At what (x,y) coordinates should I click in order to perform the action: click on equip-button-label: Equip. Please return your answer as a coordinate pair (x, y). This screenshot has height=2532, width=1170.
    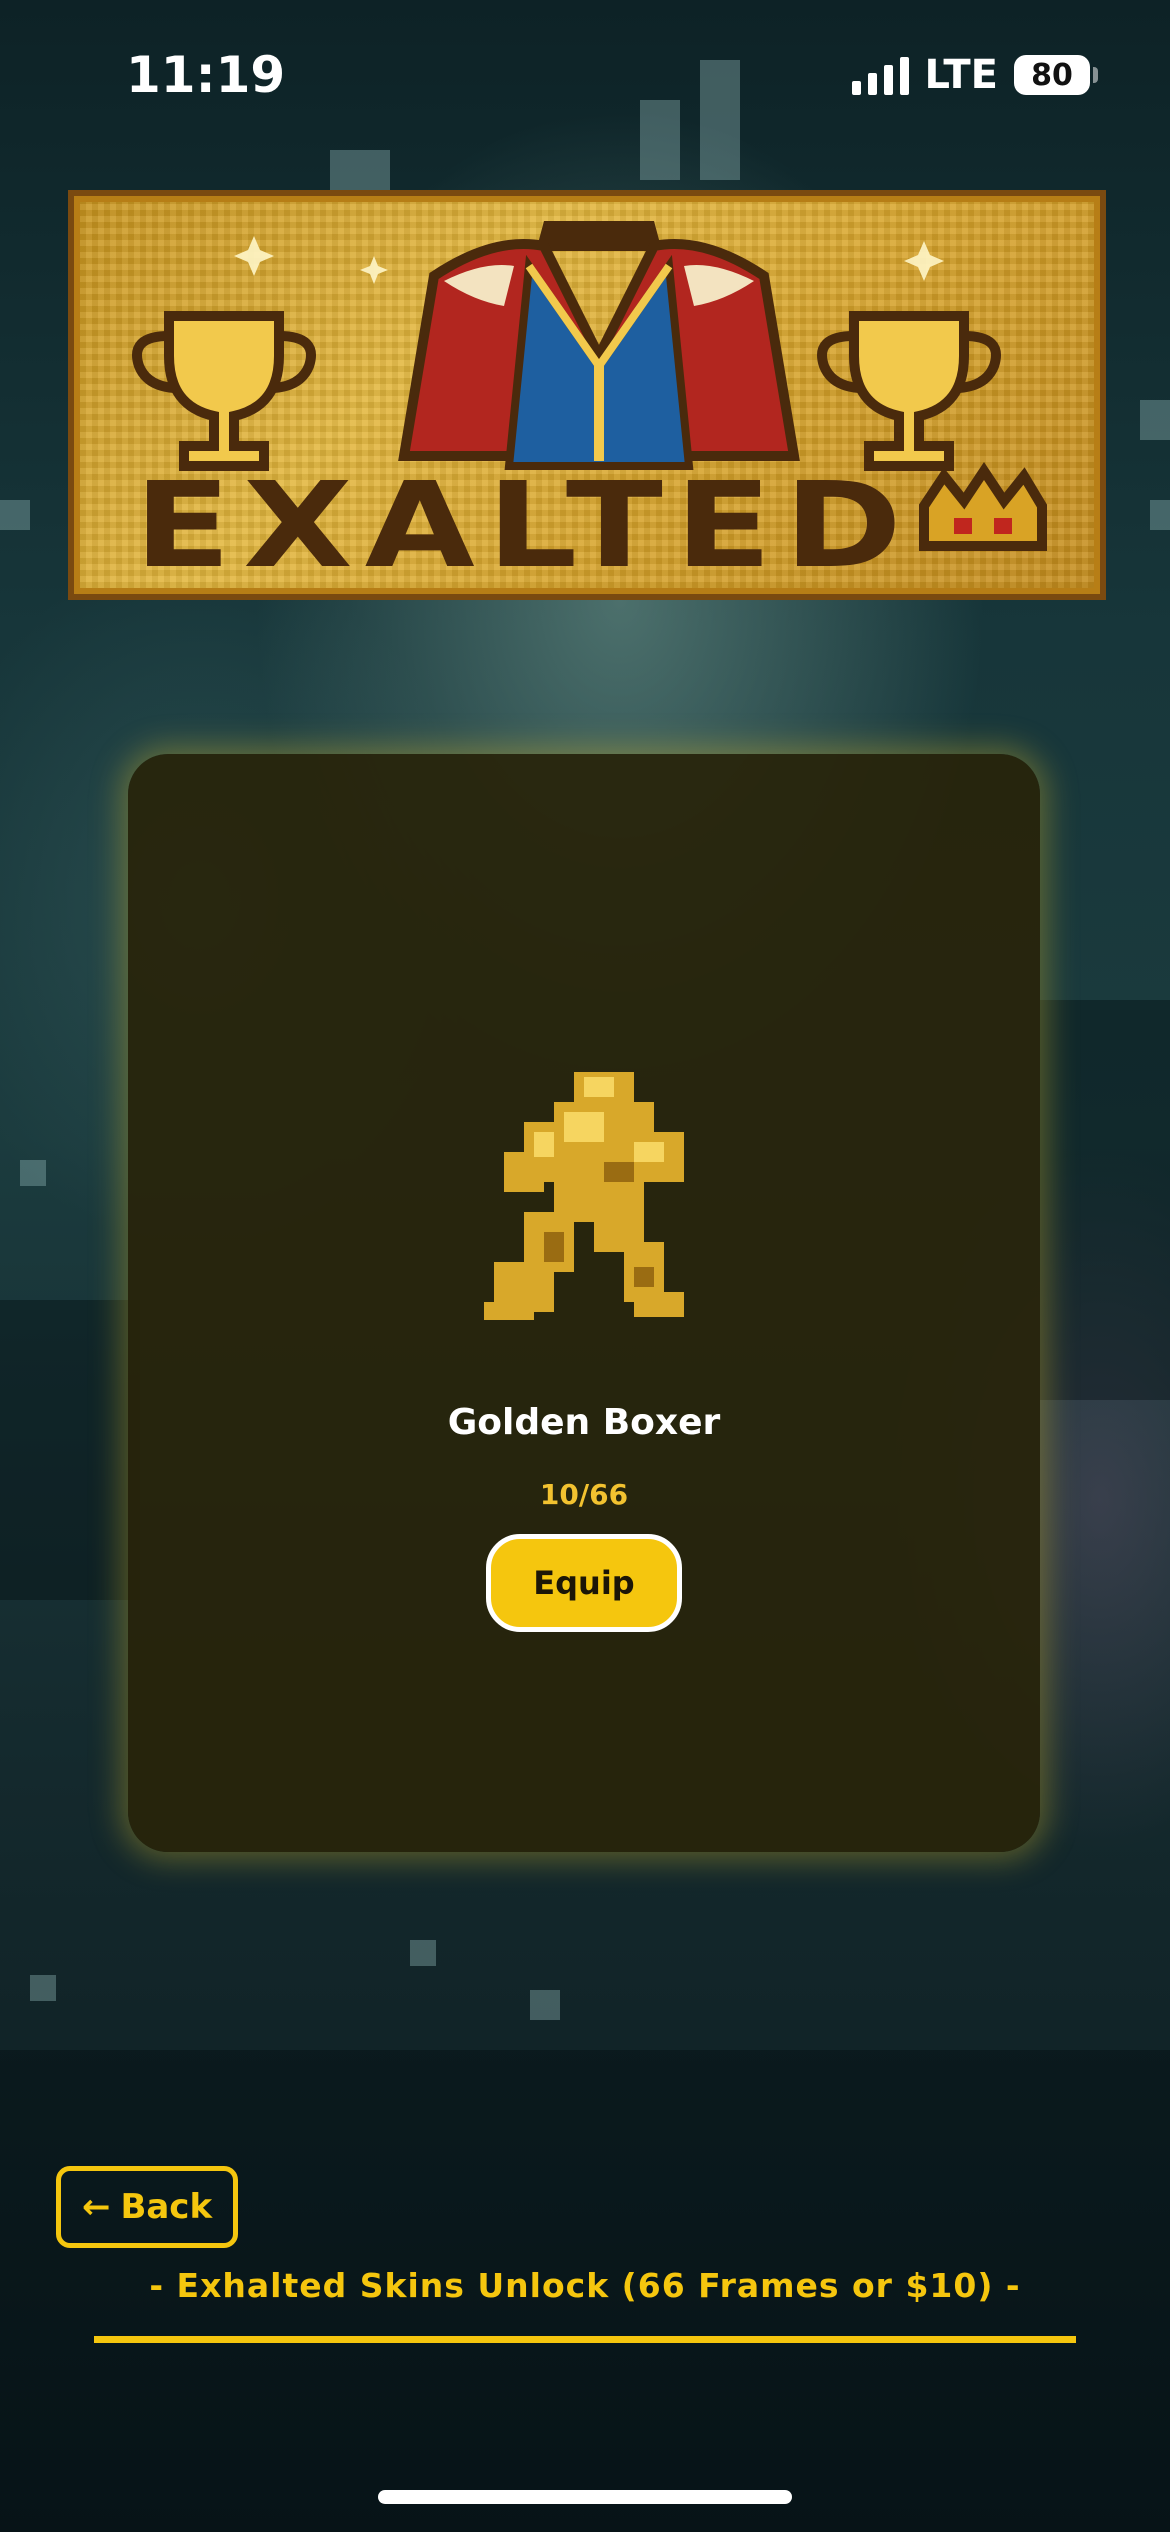
    Looking at the image, I should click on (584, 1583).